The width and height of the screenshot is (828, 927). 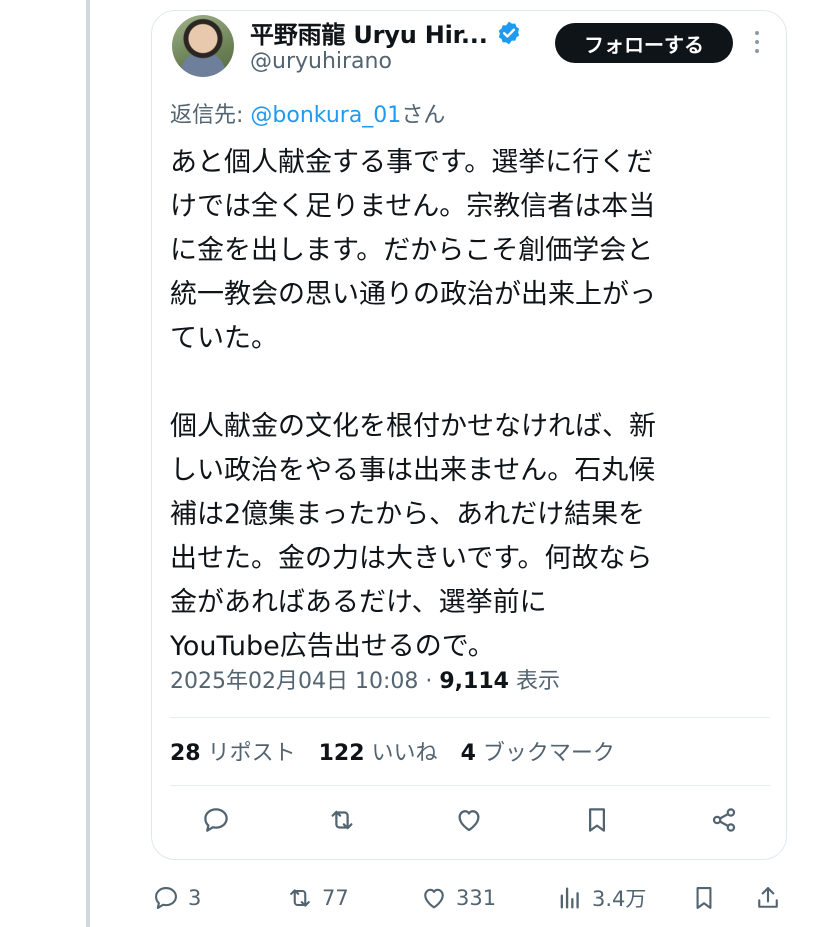 I want to click on bottom-reply: 3, so click(x=176, y=898).